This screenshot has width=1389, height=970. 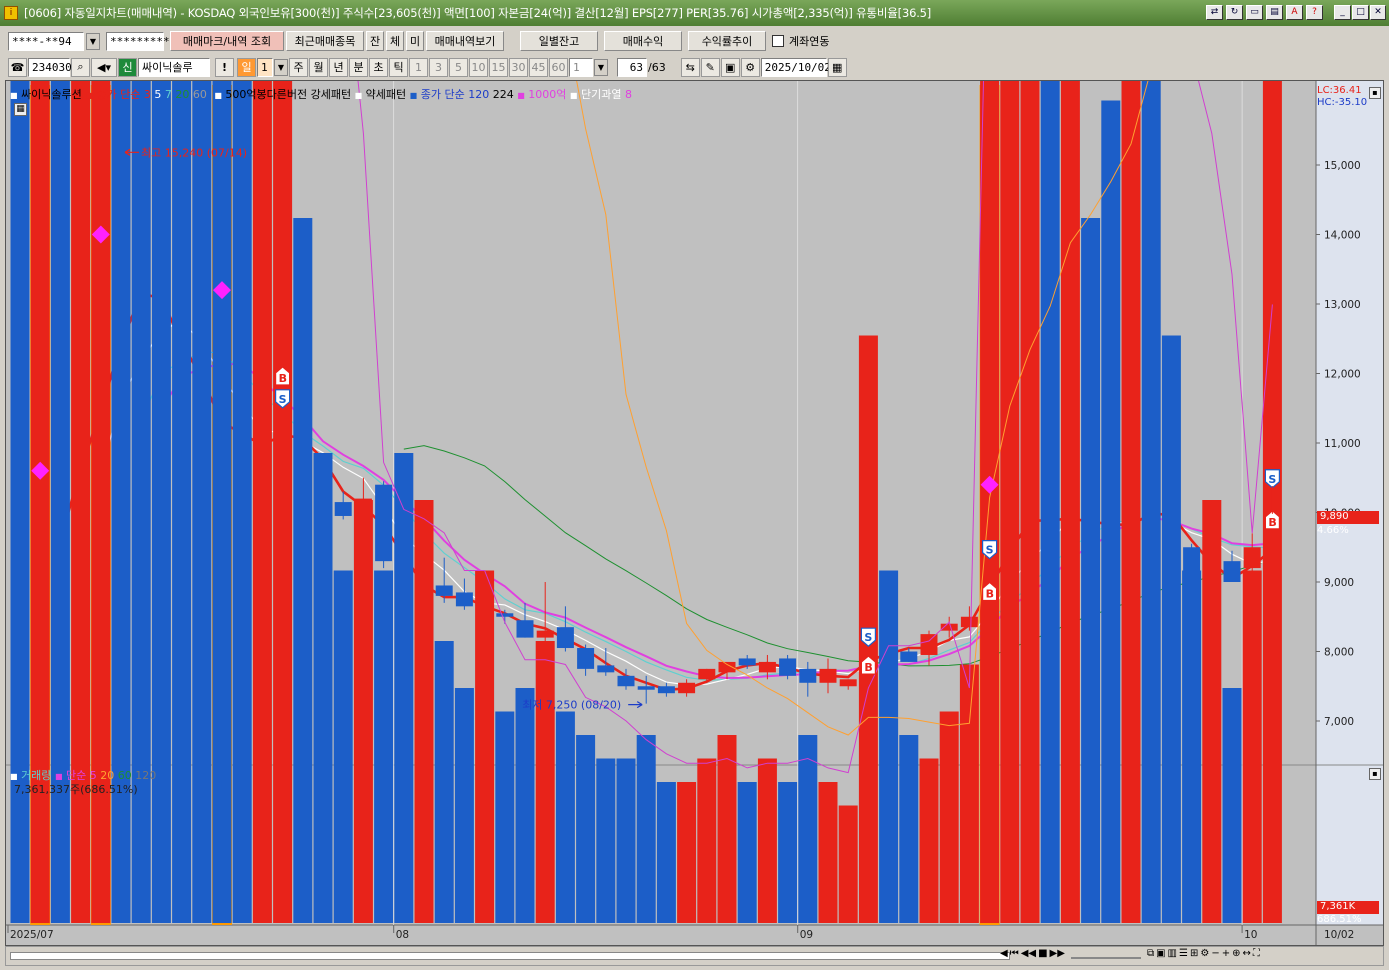 I want to click on price-tick-label: 9,000, so click(x=1339, y=583).